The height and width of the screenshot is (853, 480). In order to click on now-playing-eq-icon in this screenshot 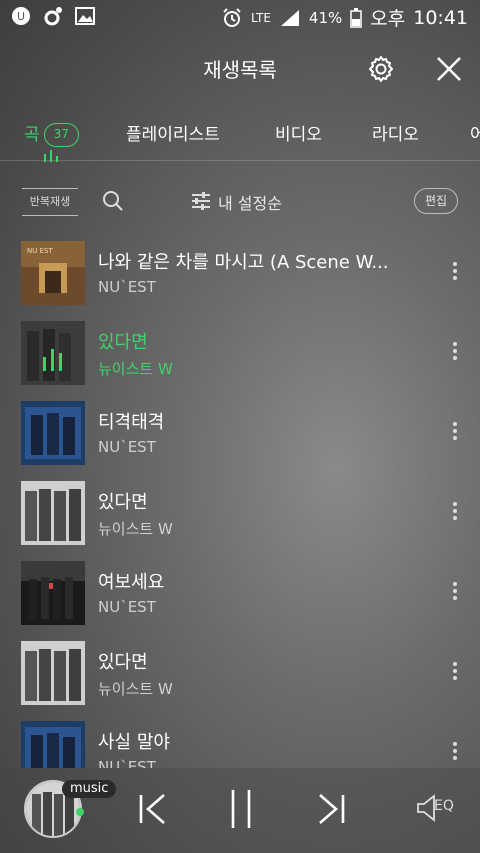, I will do `click(51, 156)`.